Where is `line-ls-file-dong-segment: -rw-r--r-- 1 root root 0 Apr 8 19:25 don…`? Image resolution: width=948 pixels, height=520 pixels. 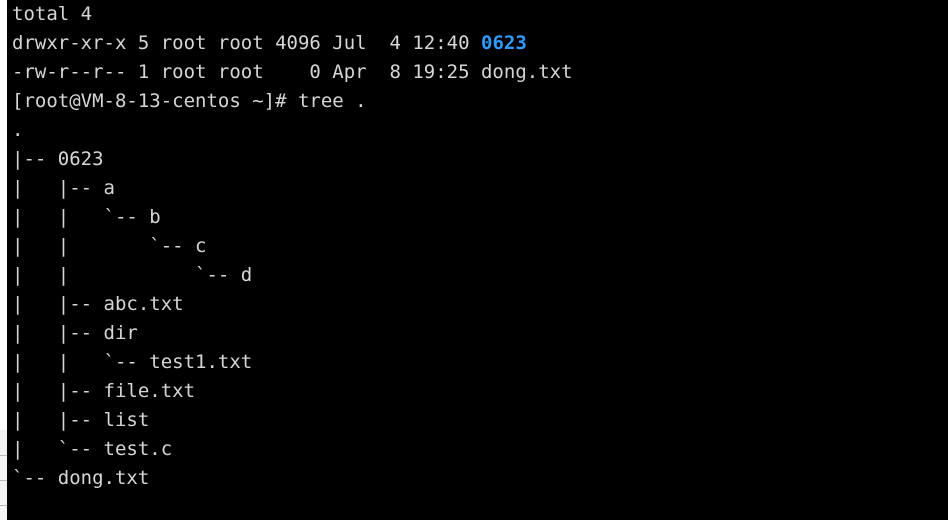 line-ls-file-dong-segment: -rw-r--r-- 1 root root 0 Apr 8 19:25 don… is located at coordinates (292, 72).